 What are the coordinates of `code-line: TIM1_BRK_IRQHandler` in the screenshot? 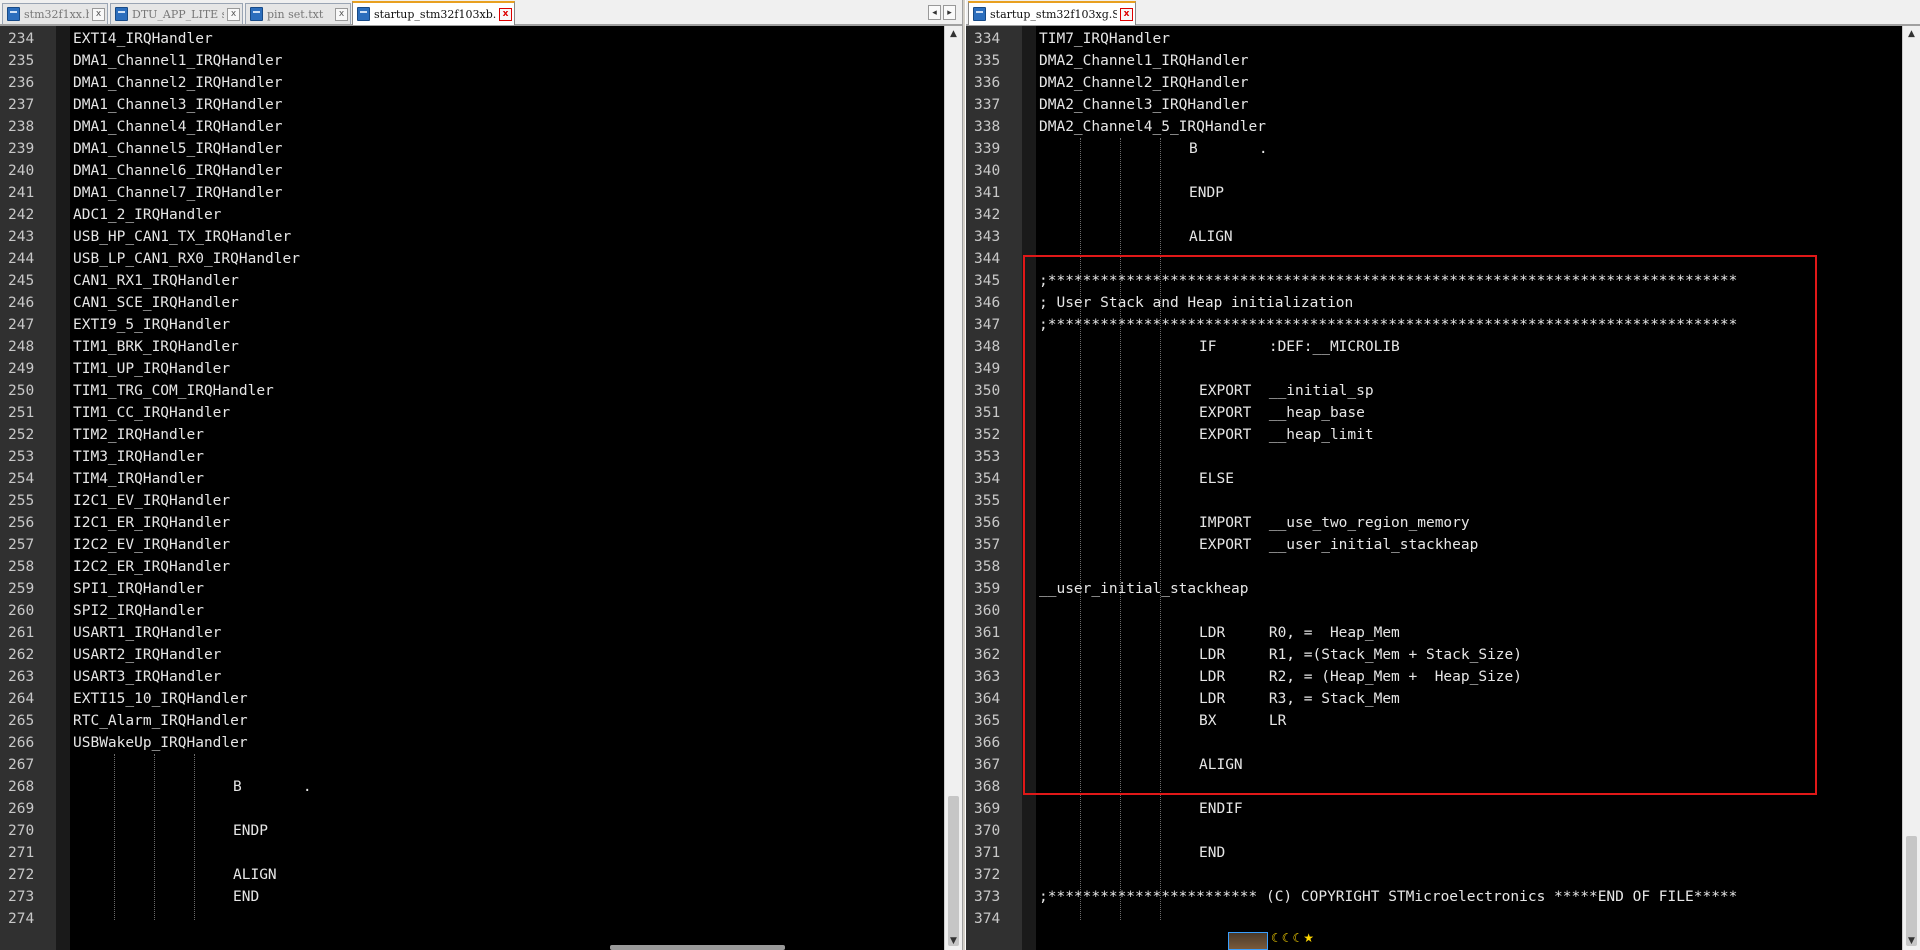 It's located at (156, 347).